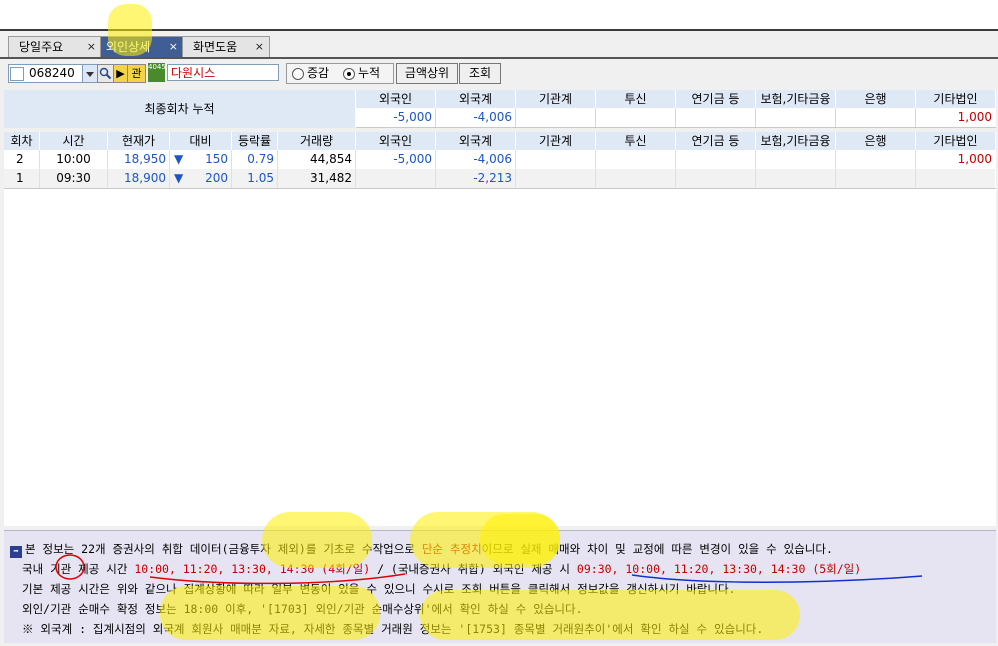 The width and height of the screenshot is (998, 646). What do you see at coordinates (201, 178) in the screenshot?
I see `change-cell: ▼ 200` at bounding box center [201, 178].